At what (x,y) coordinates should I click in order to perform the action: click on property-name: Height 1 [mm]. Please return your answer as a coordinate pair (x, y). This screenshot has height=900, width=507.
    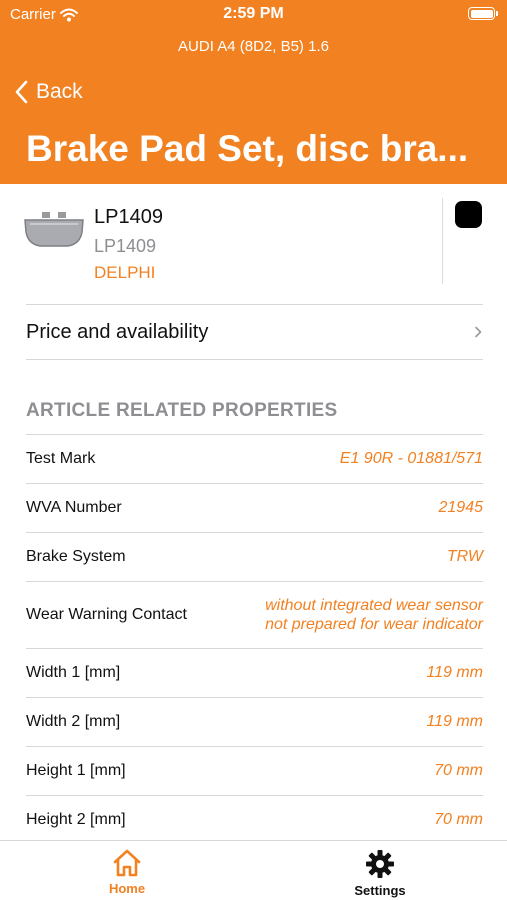
    Looking at the image, I should click on (76, 770).